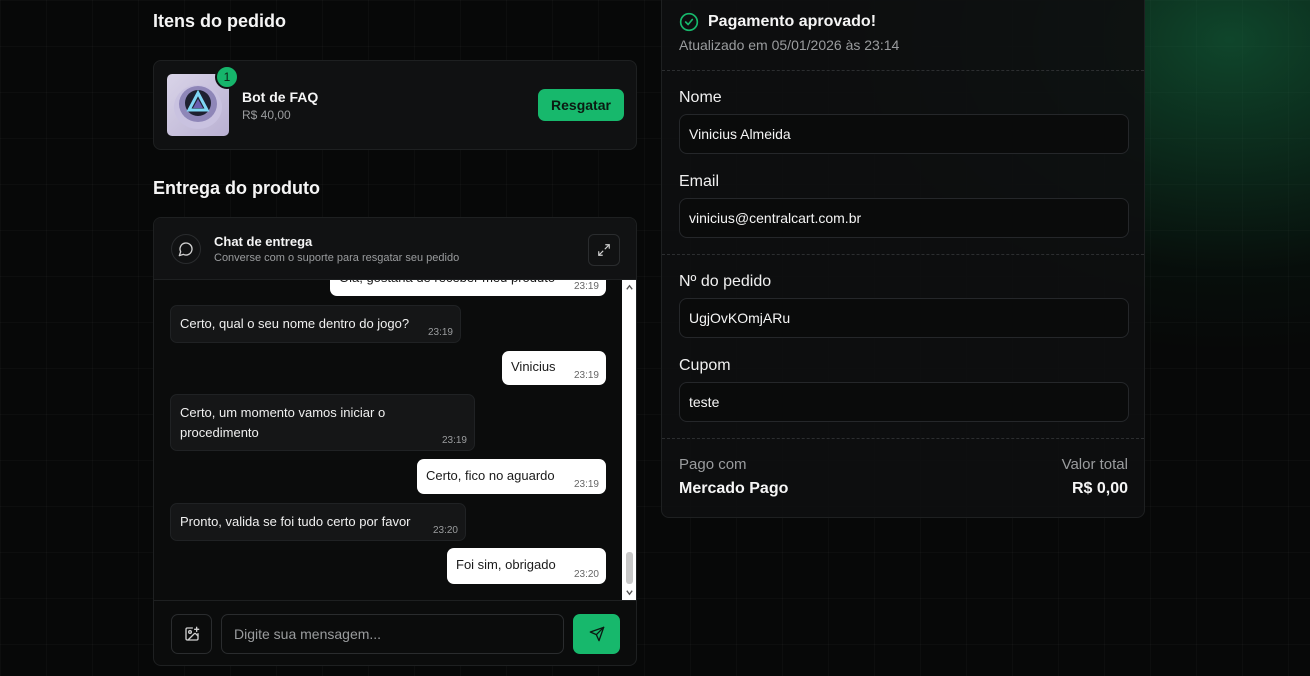  I want to click on payment-updated-at: Atualizado em 05/01/2026 às 23:14, so click(789, 45).